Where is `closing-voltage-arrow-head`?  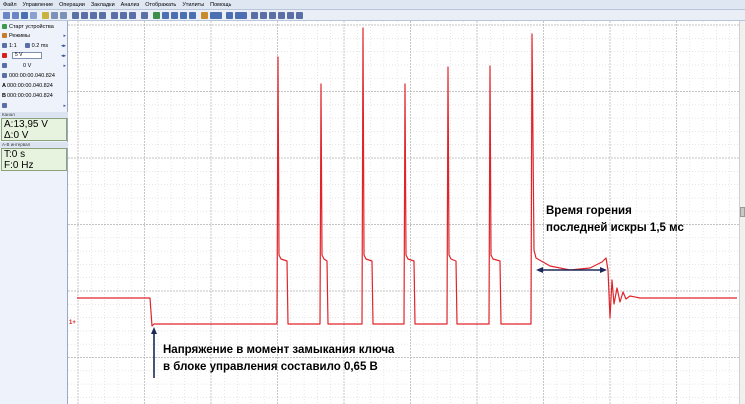 closing-voltage-arrow-head is located at coordinates (154, 330).